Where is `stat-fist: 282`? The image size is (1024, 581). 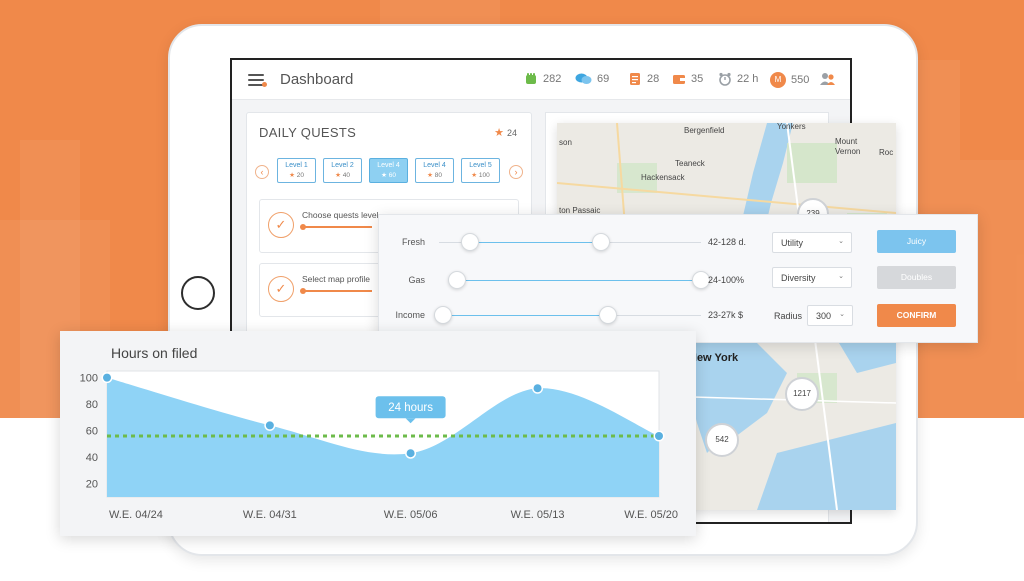 stat-fist: 282 is located at coordinates (542, 79).